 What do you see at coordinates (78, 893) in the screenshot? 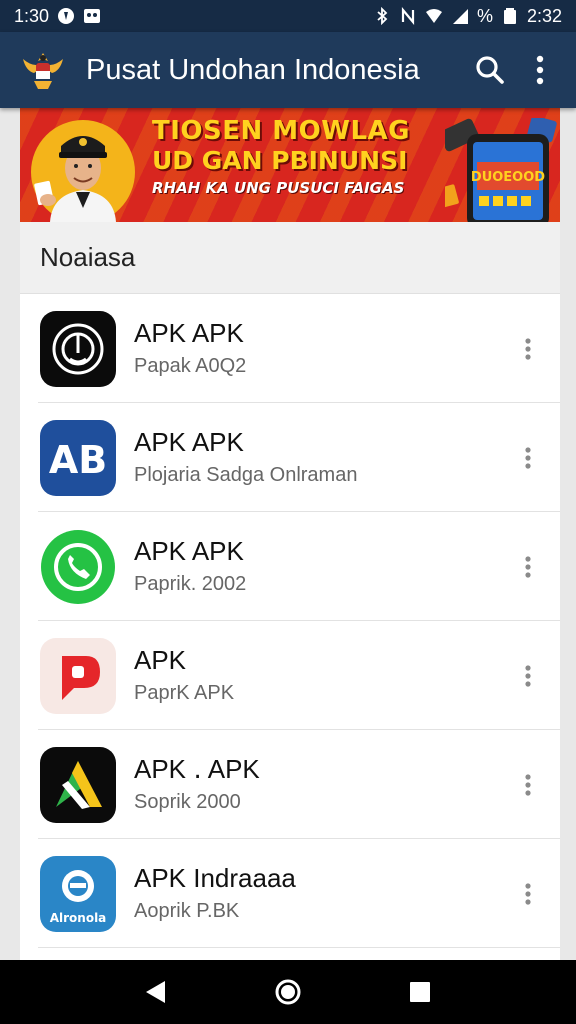
I see `blue-e-app-icon: Alronola` at bounding box center [78, 893].